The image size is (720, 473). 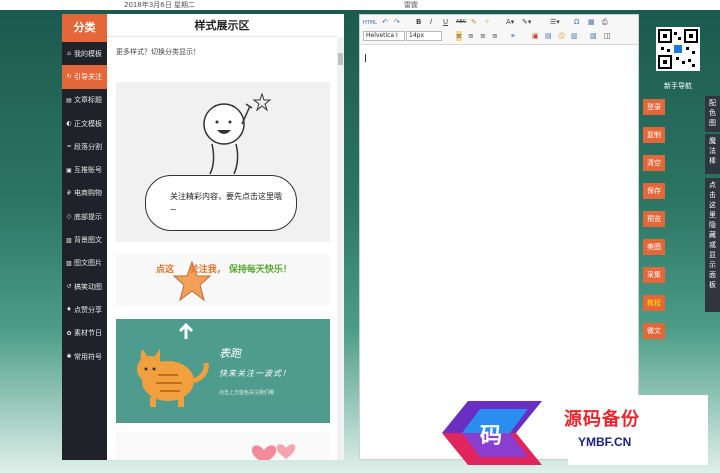 What do you see at coordinates (513, 36) in the screenshot?
I see `link-icon: ⚭` at bounding box center [513, 36].